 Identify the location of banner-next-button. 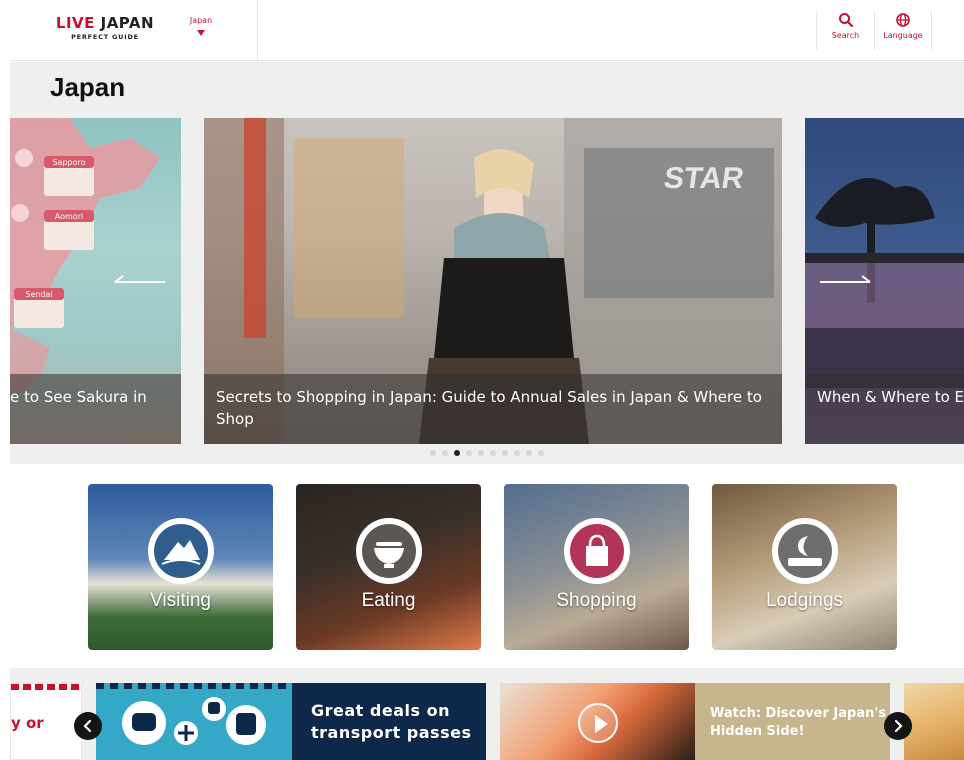
(898, 726).